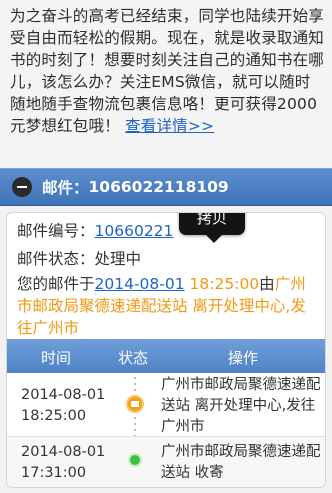  Describe the element at coordinates (56, 358) in the screenshot. I see `column-header-time: 时间` at that location.